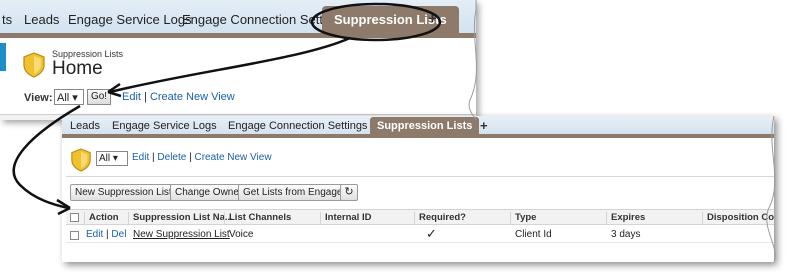  What do you see at coordinates (7, 19) in the screenshot?
I see `tab-partial: ts` at bounding box center [7, 19].